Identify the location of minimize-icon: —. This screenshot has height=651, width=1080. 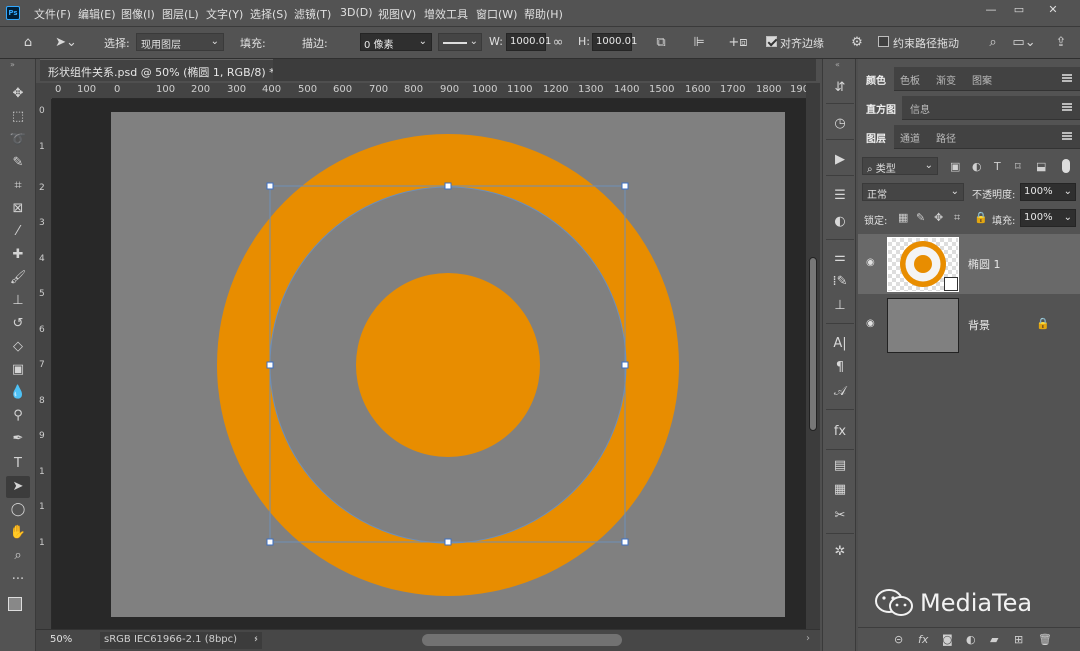
(991, 10).